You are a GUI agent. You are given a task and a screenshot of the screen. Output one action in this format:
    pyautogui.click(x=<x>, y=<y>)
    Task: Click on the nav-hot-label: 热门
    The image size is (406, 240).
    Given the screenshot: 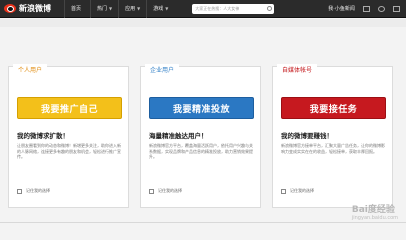 What is the action you would take?
    pyautogui.click(x=102, y=9)
    